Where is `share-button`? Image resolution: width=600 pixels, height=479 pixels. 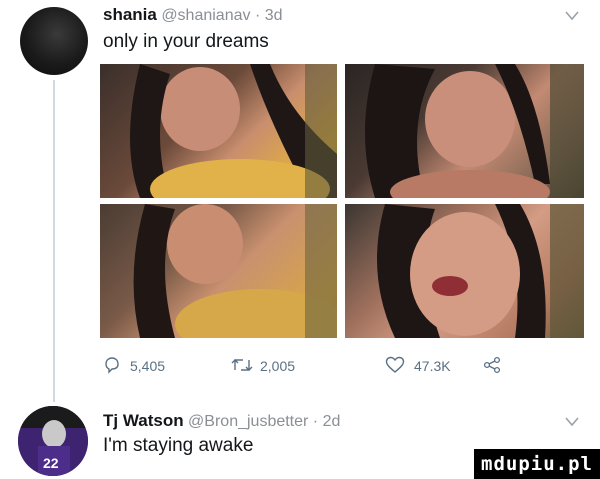
share-button is located at coordinates (492, 367).